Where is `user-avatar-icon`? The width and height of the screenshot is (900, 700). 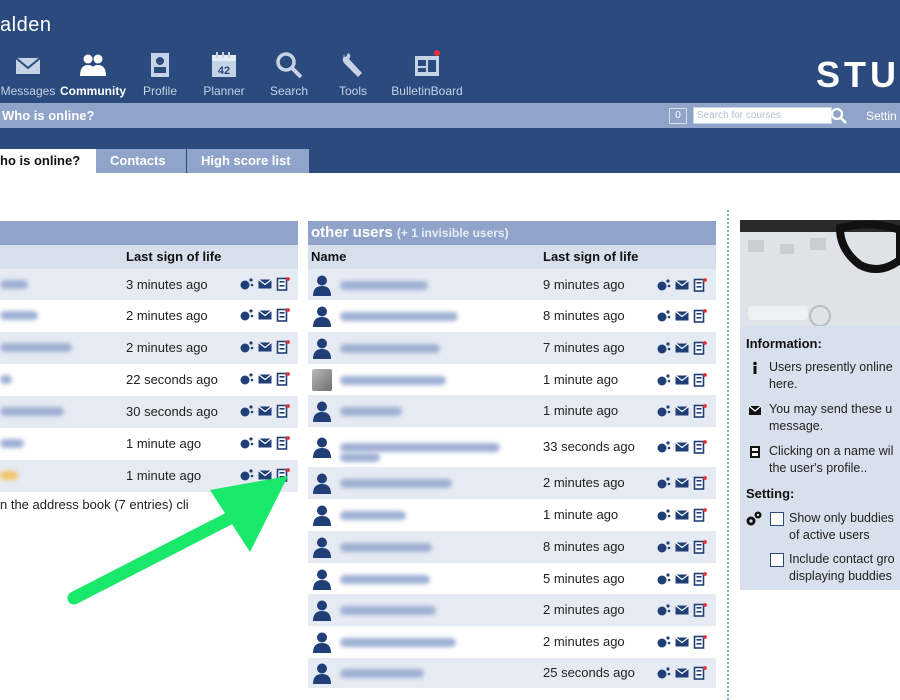
user-avatar-icon is located at coordinates (322, 483).